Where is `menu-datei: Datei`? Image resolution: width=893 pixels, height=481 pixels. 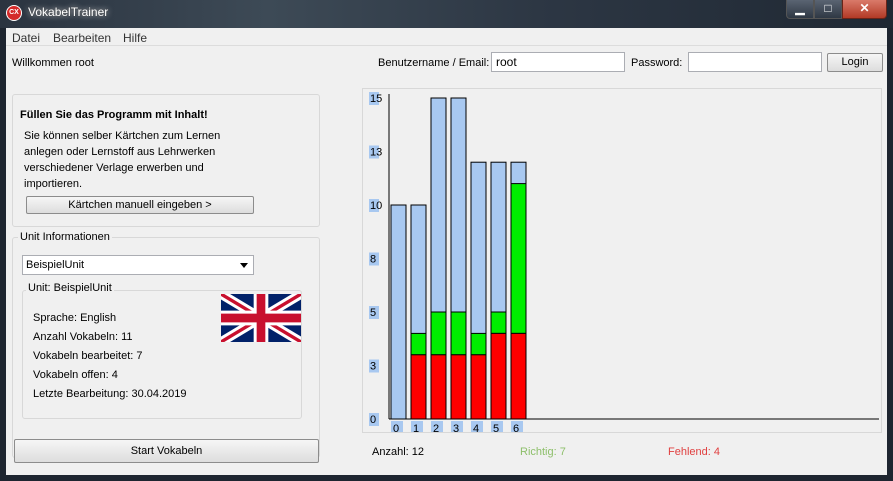 menu-datei: Datei is located at coordinates (26, 38).